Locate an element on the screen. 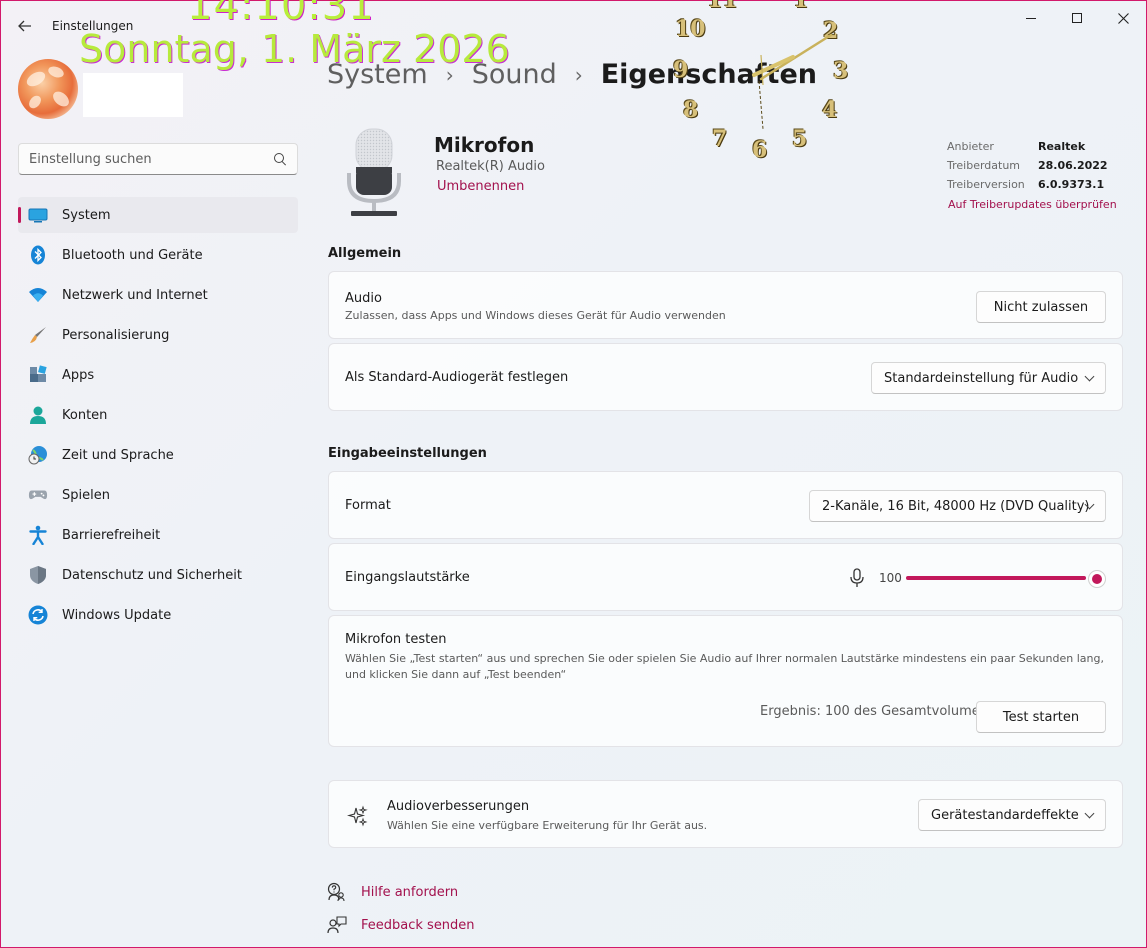 This screenshot has height=948, width=1147. volume-slider-track is located at coordinates (996, 578).